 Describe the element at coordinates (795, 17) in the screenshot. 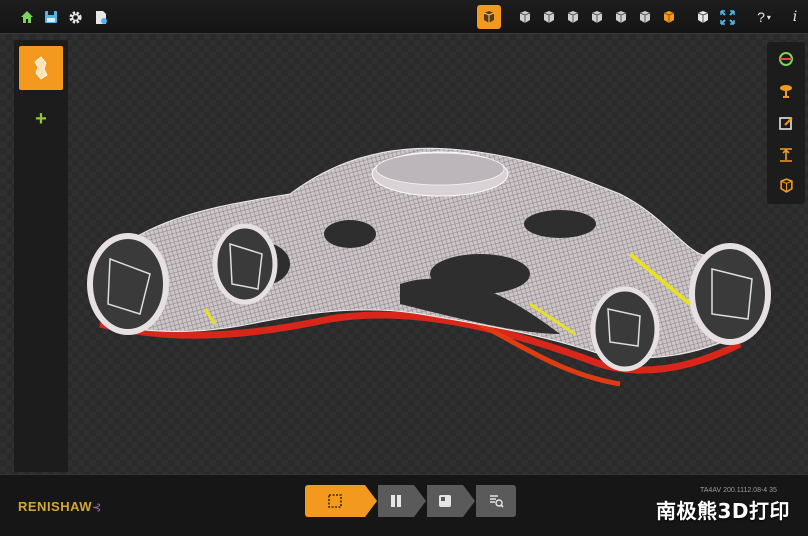

I see `info-button: i` at that location.